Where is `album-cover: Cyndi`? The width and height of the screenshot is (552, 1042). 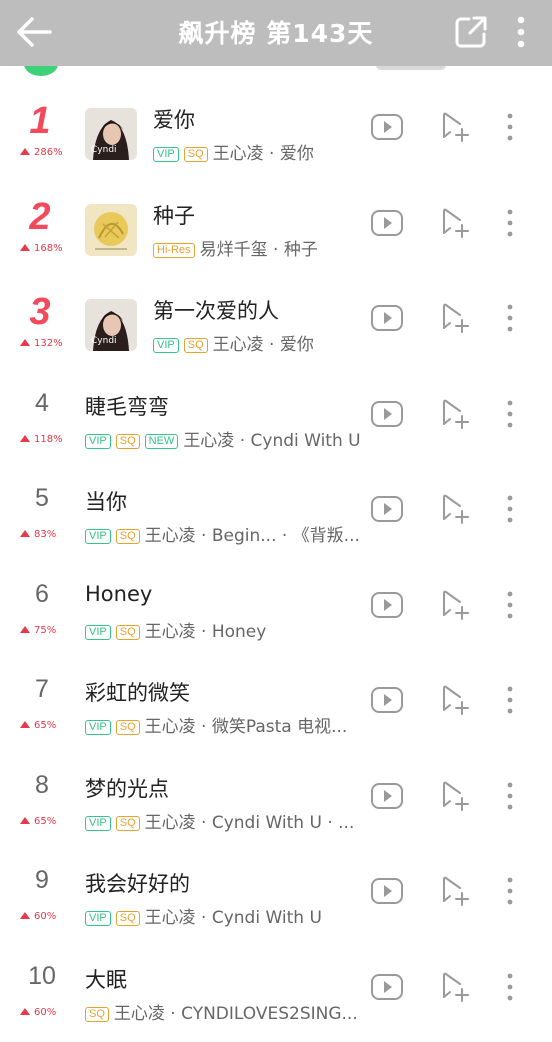
album-cover: Cyndi is located at coordinates (111, 134).